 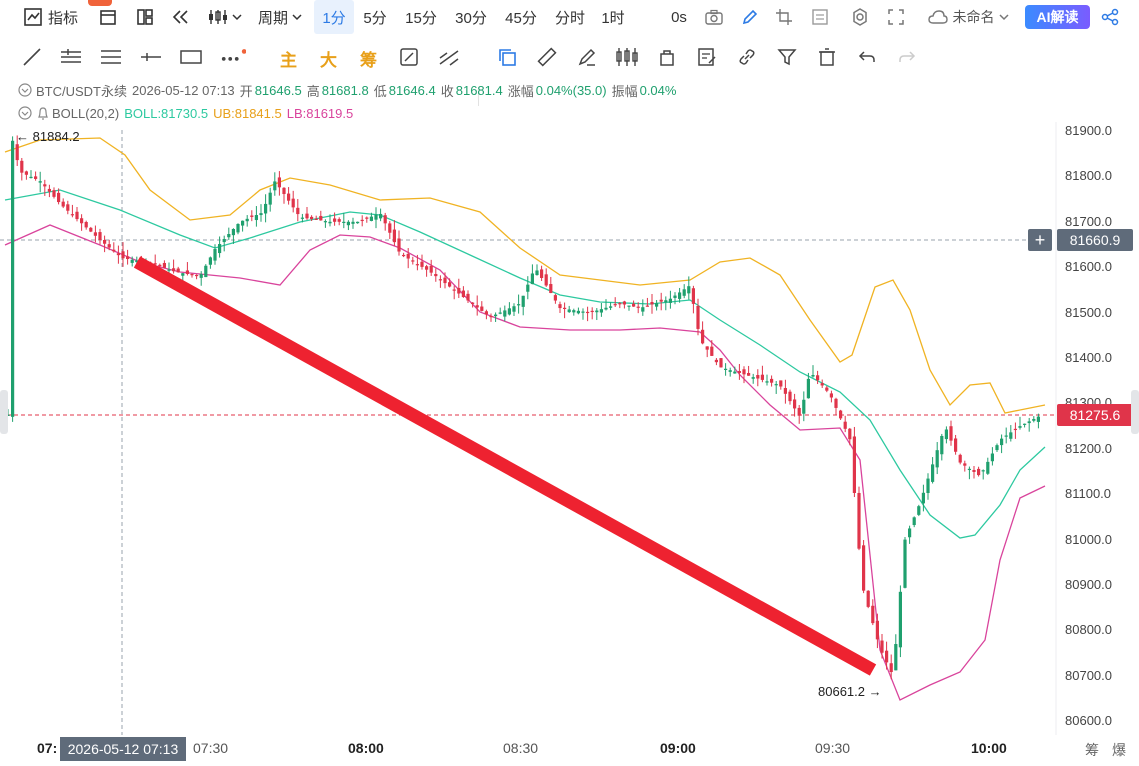 What do you see at coordinates (747, 57) in the screenshot?
I see `link-icon` at bounding box center [747, 57].